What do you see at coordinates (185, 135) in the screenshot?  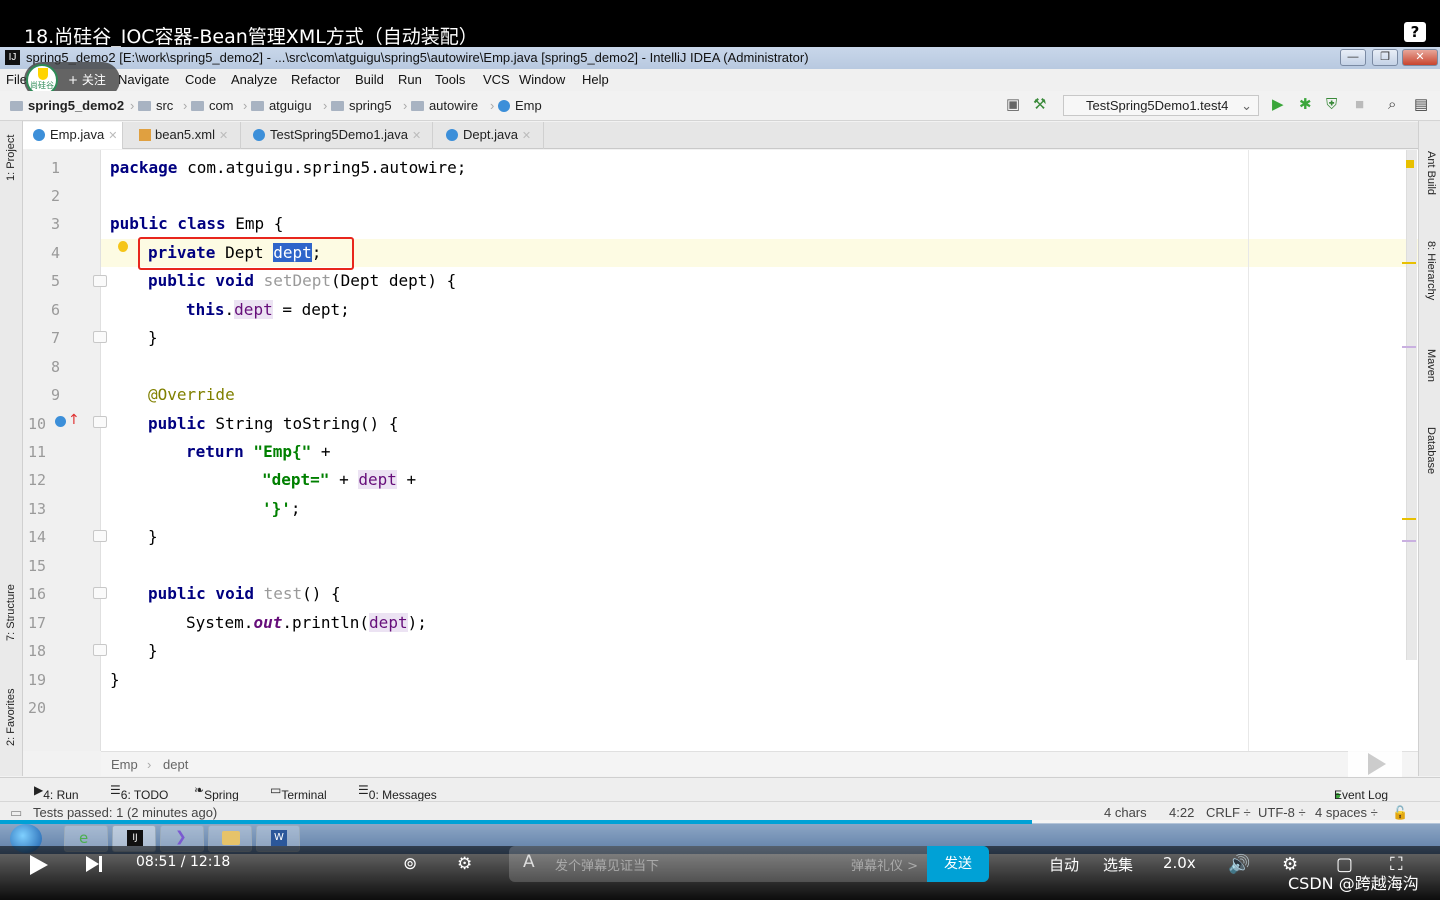 I see `tab-bean5-xml: bean5.xml ✕` at bounding box center [185, 135].